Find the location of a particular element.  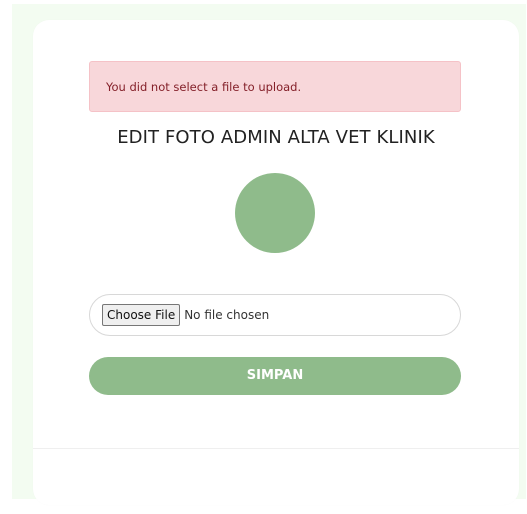

file-status-text: No file chosen is located at coordinates (227, 315).